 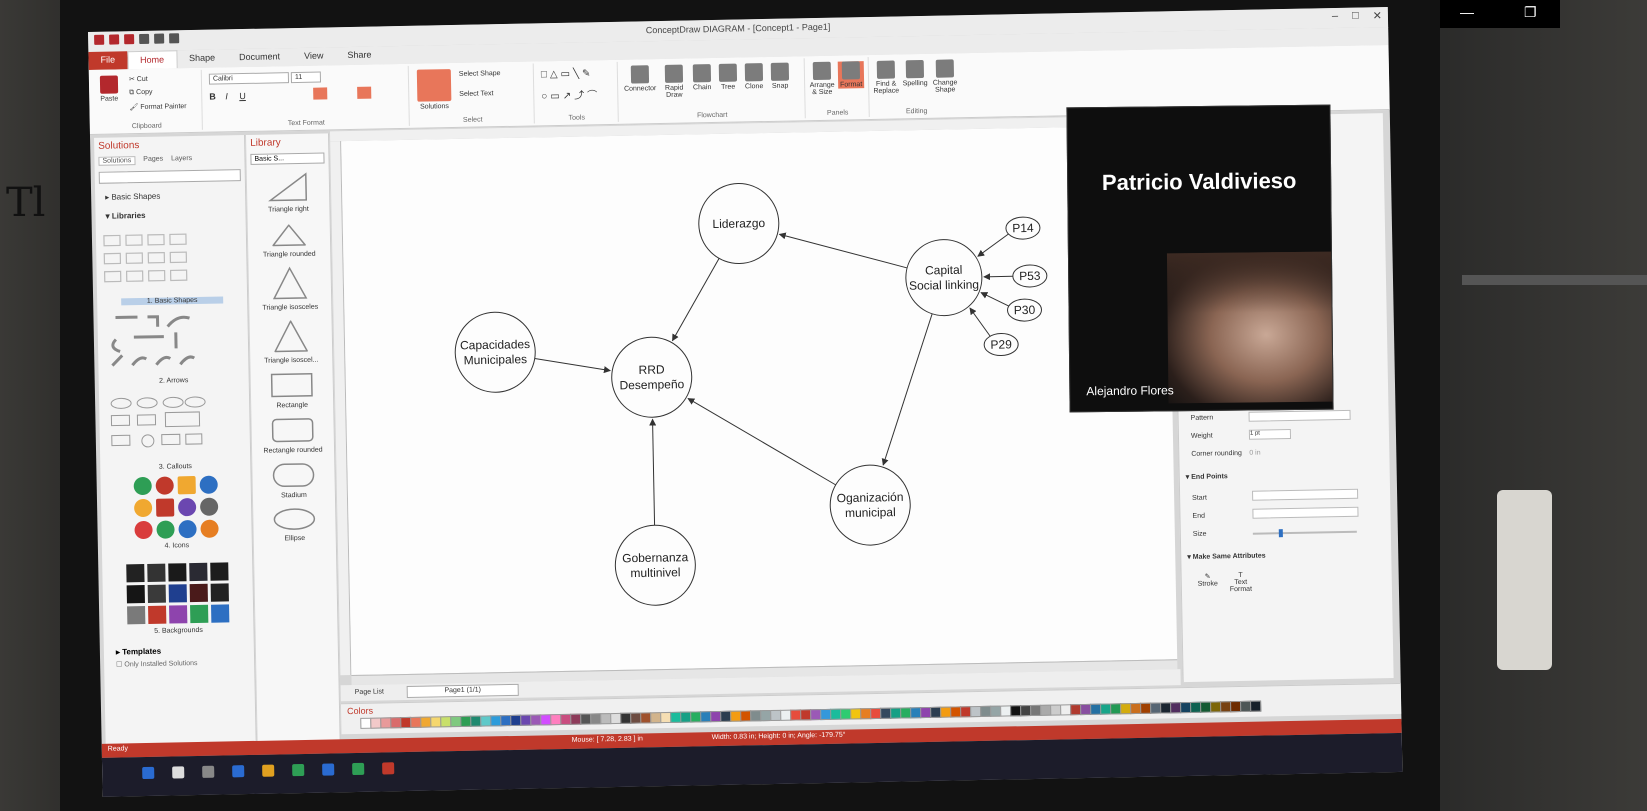 What do you see at coordinates (851, 75) in the screenshot?
I see `format-button: Format` at bounding box center [851, 75].